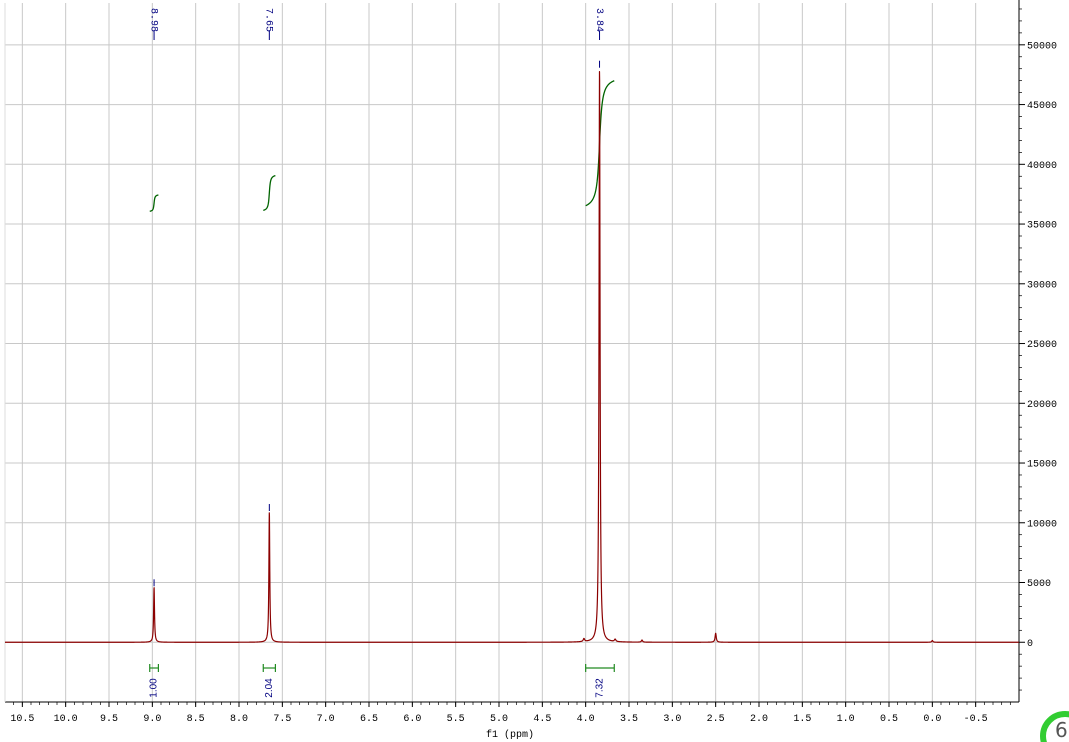  Describe the element at coordinates (672, 719) in the screenshot. I see `x-tick-label: 3.0` at that location.